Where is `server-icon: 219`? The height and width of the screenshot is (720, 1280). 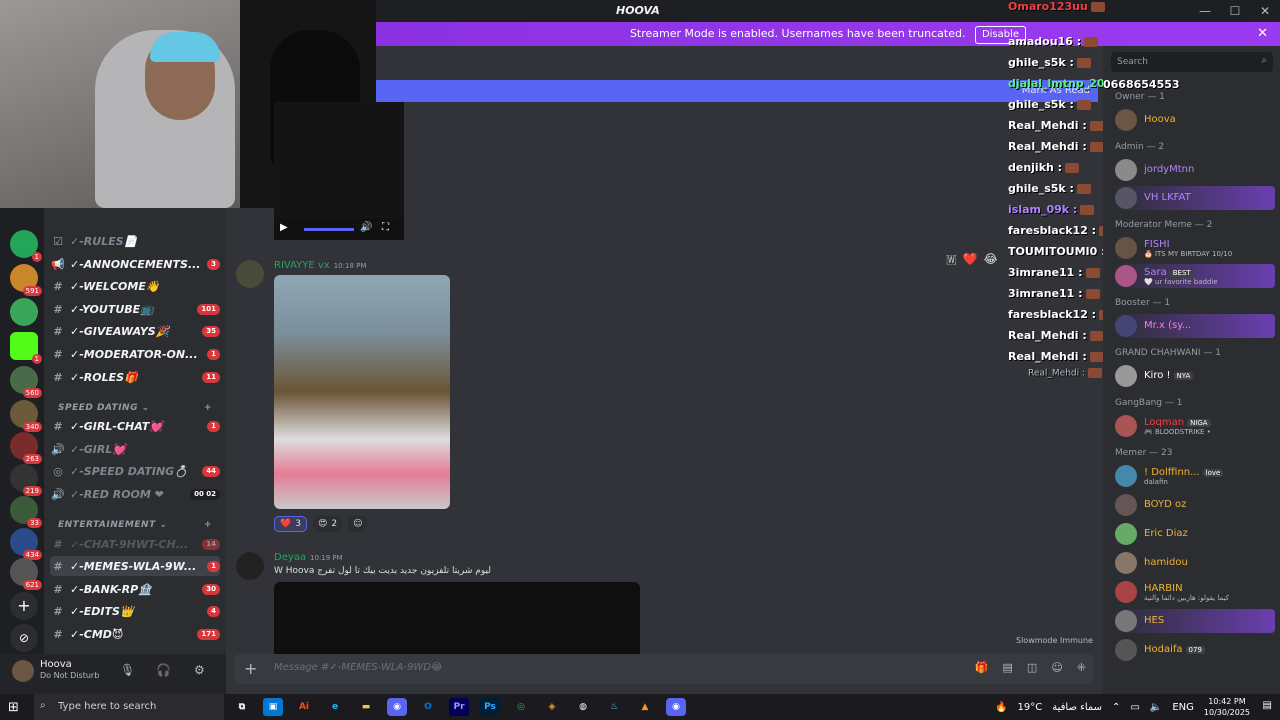 server-icon: 219 is located at coordinates (26, 480).